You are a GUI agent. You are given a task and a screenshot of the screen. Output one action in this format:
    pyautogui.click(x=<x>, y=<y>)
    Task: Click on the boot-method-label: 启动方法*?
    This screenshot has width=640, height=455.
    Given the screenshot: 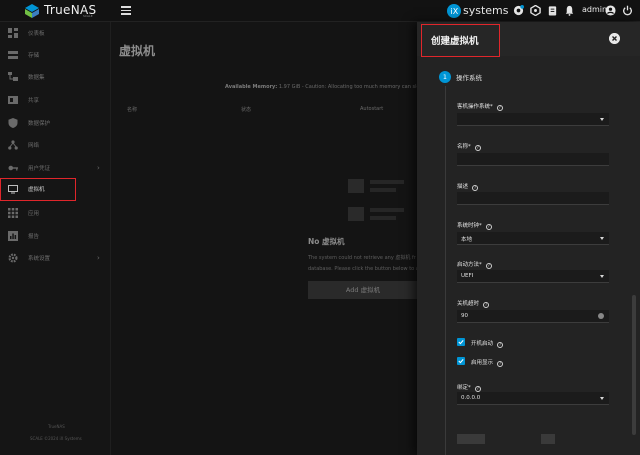 What is the action you would take?
    pyautogui.click(x=474, y=264)
    